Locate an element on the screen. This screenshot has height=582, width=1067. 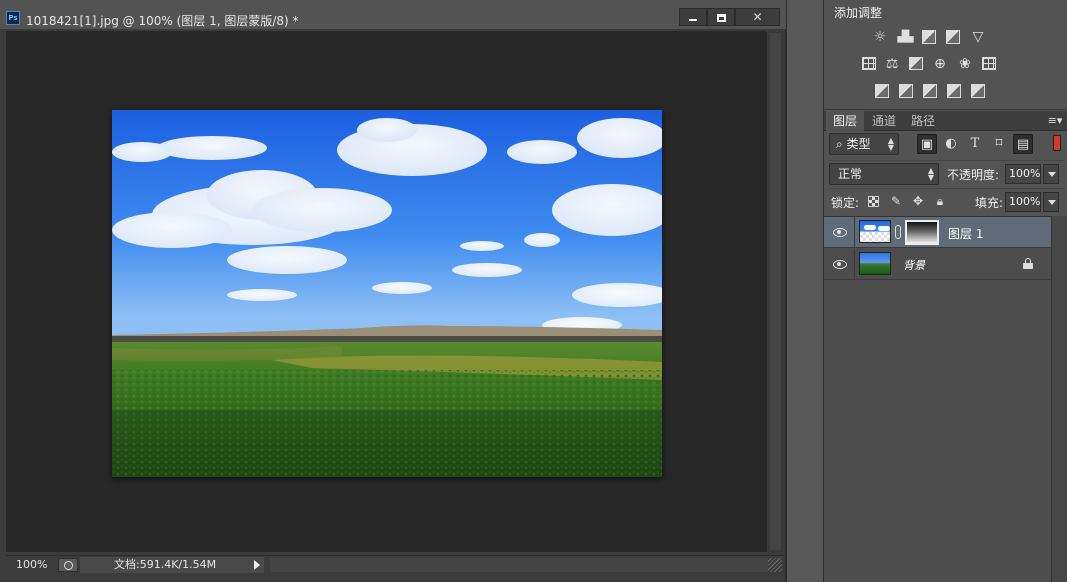
photoshop-logo-icon: Ps is located at coordinates (13, 18).